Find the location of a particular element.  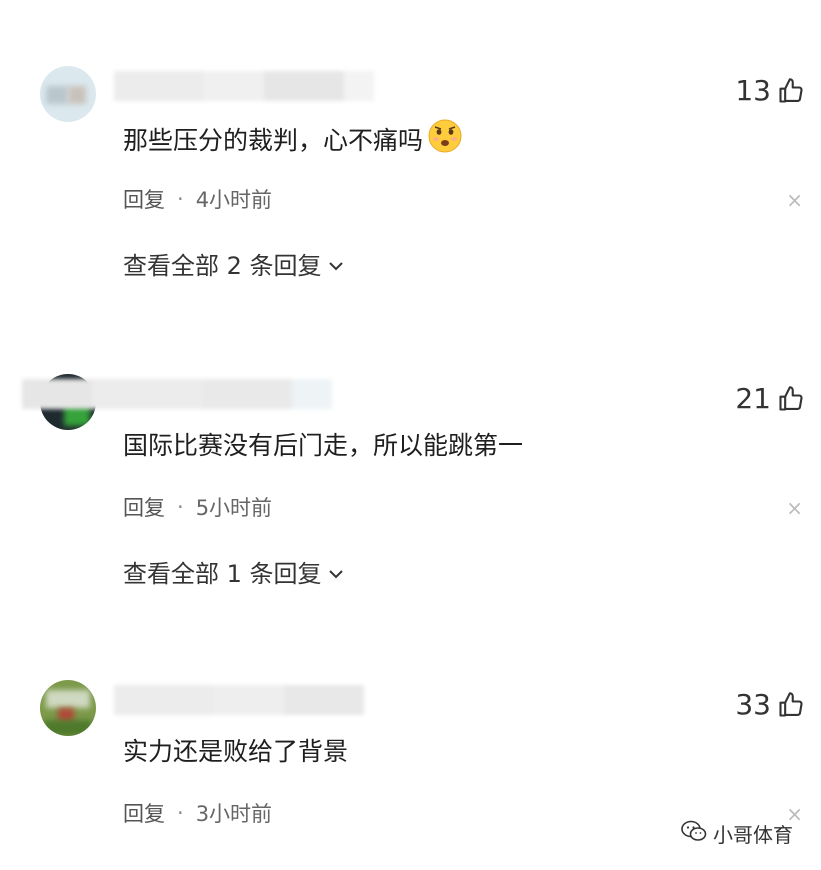

view-all-replies-label: 查看全部 2 条回复 is located at coordinates (222, 266).